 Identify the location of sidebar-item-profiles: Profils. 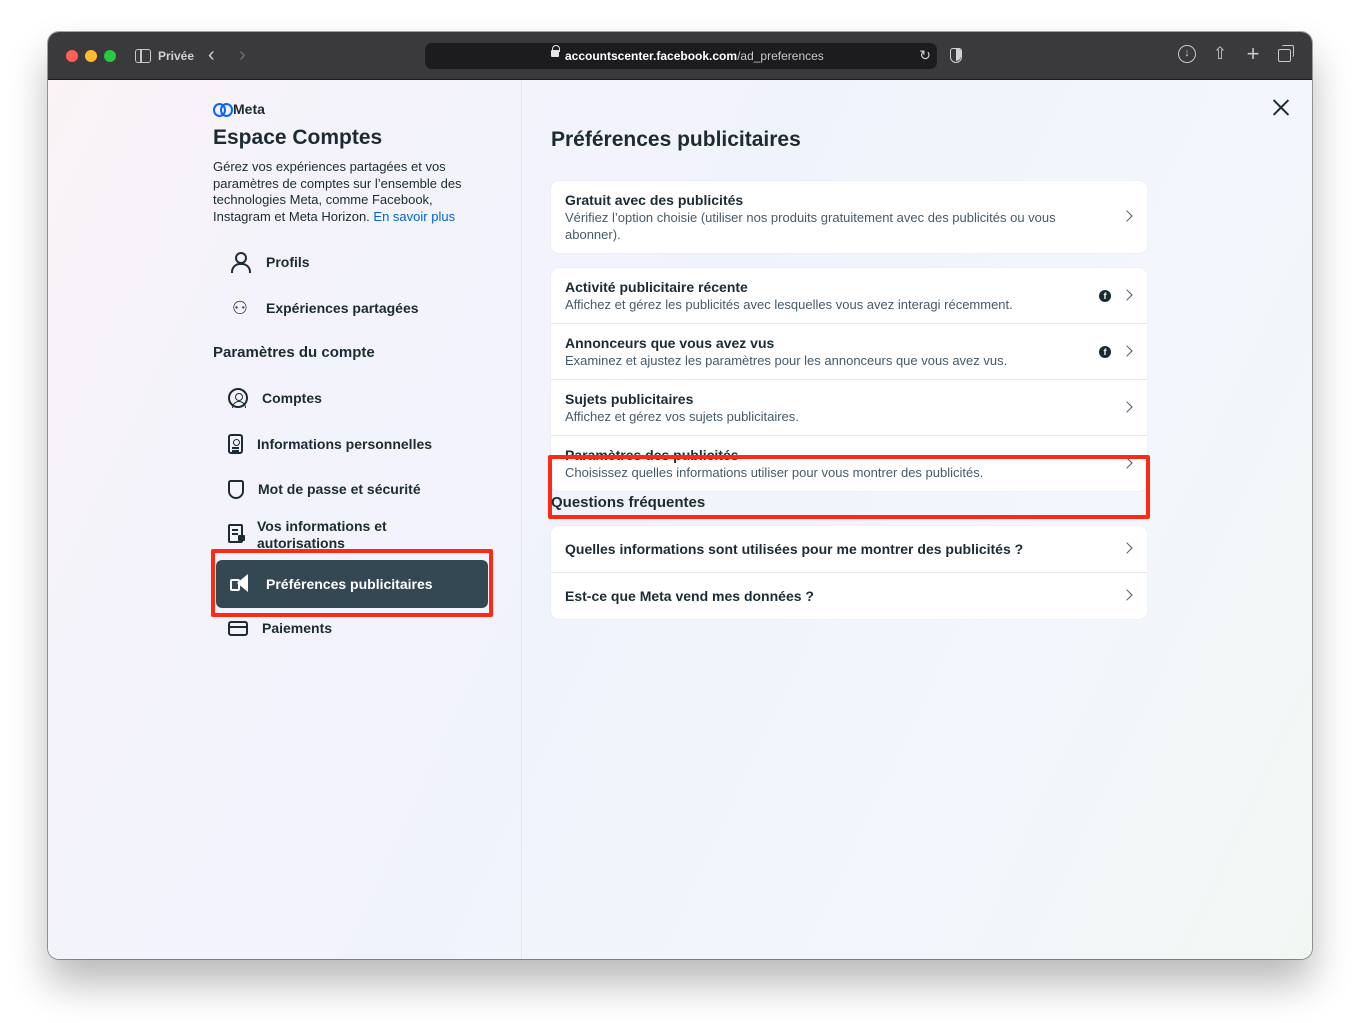
(351, 262).